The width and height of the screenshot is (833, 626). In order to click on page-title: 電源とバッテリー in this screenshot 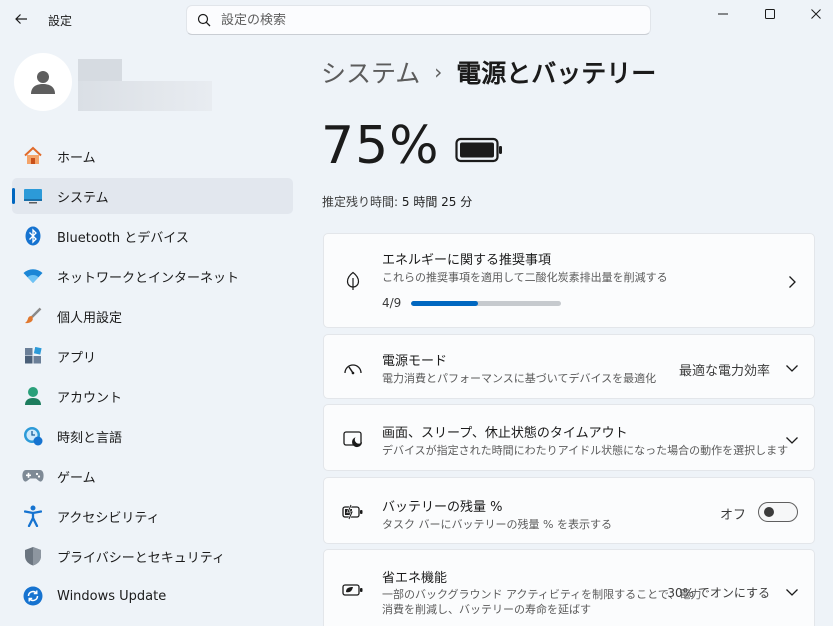, I will do `click(556, 73)`.